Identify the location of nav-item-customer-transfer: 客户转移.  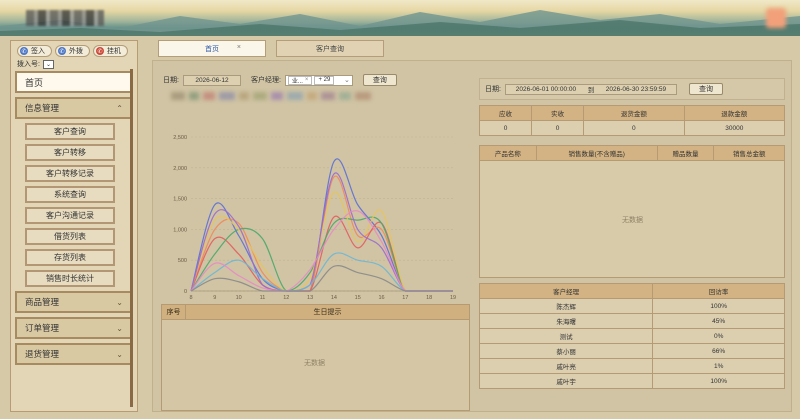
(70, 152).